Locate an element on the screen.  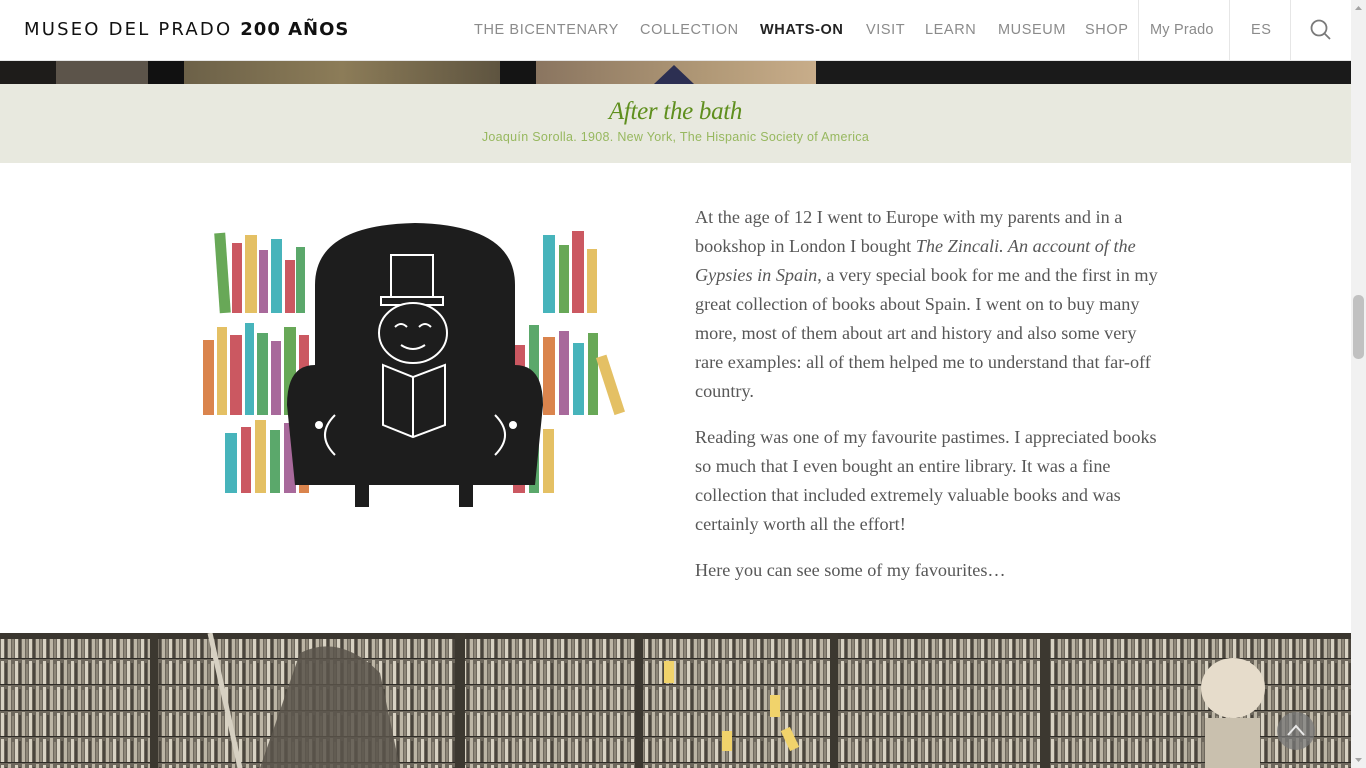
language-switch: ES is located at coordinates (1261, 30).